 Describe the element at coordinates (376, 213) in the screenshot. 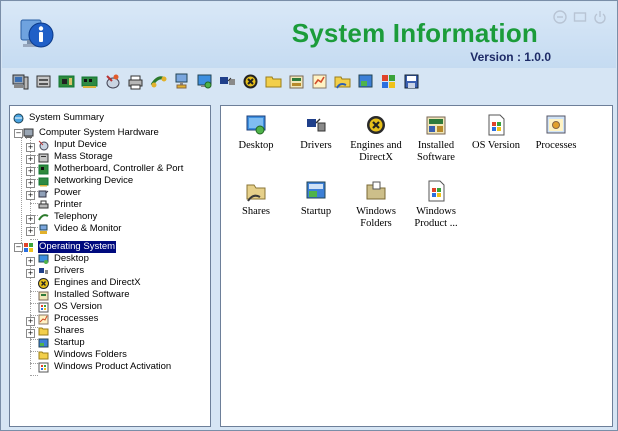

I see `icon-tile-windows-folders: Windows Folders` at that location.